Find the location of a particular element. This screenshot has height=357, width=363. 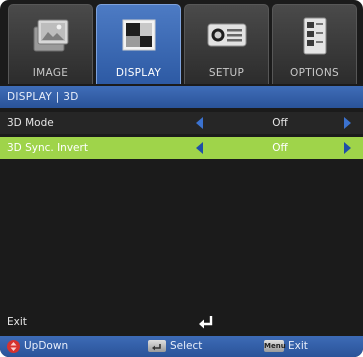

key-legend: UpDown Select Menu Exit is located at coordinates (181, 346).